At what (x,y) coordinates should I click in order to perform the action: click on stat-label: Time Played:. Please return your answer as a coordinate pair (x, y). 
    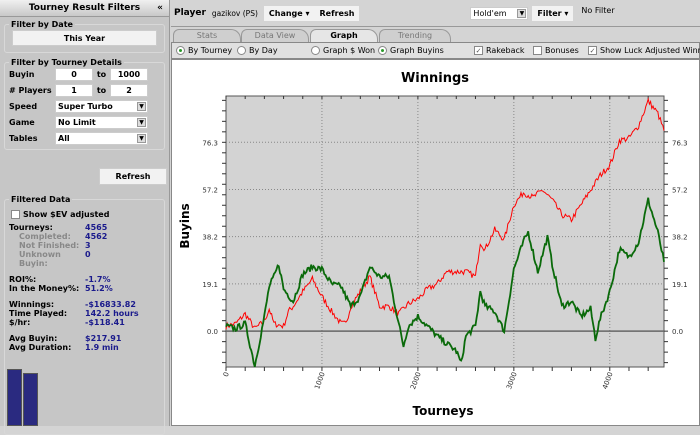
    Looking at the image, I should click on (38, 313).